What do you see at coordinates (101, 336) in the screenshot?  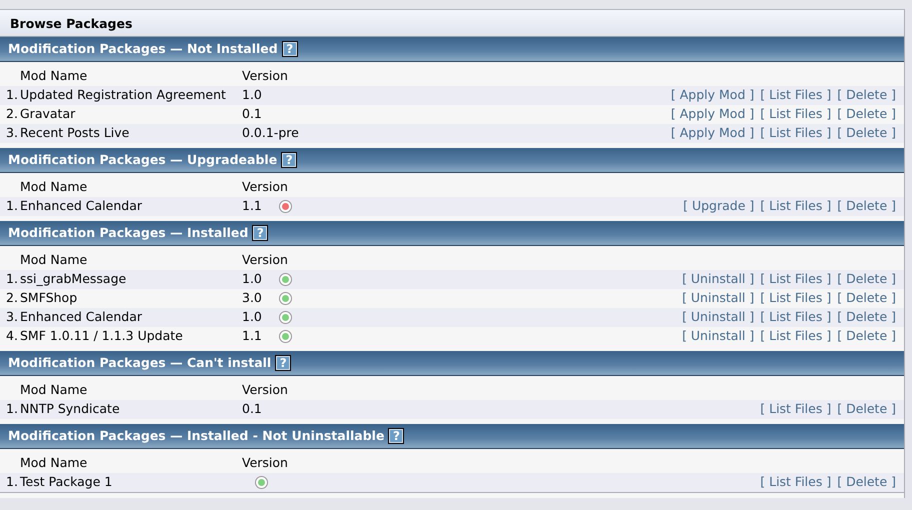 I see `mod-name: SMF 1.0.11 / 1.1.3 Update` at bounding box center [101, 336].